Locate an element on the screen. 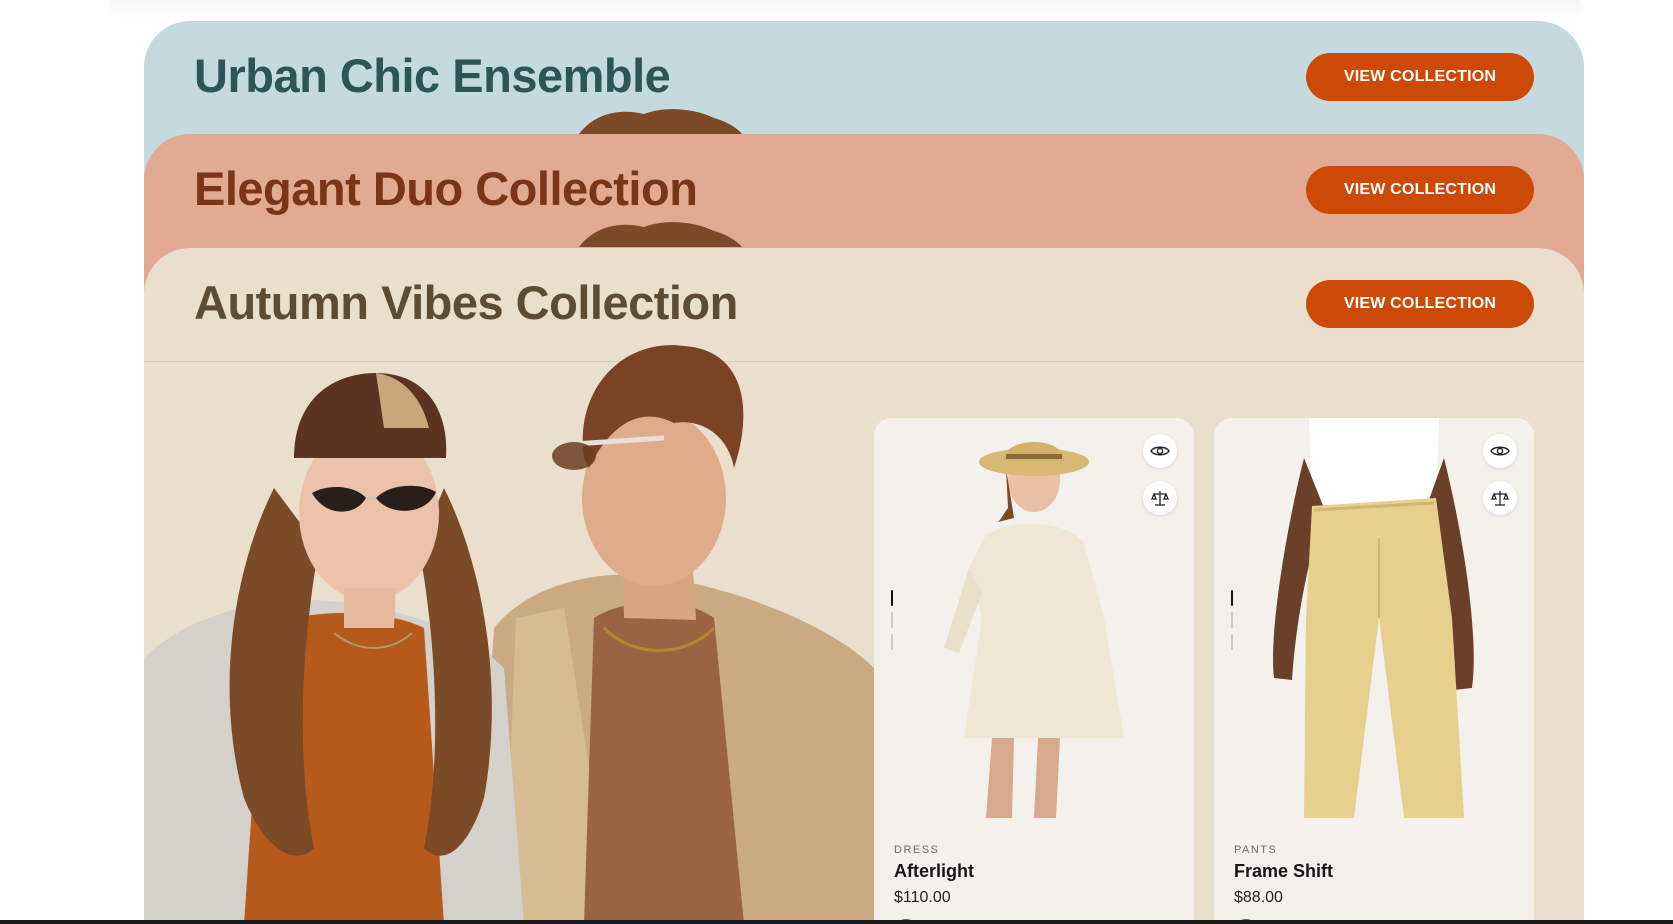  header-bar-shadow is located at coordinates (845, 3).